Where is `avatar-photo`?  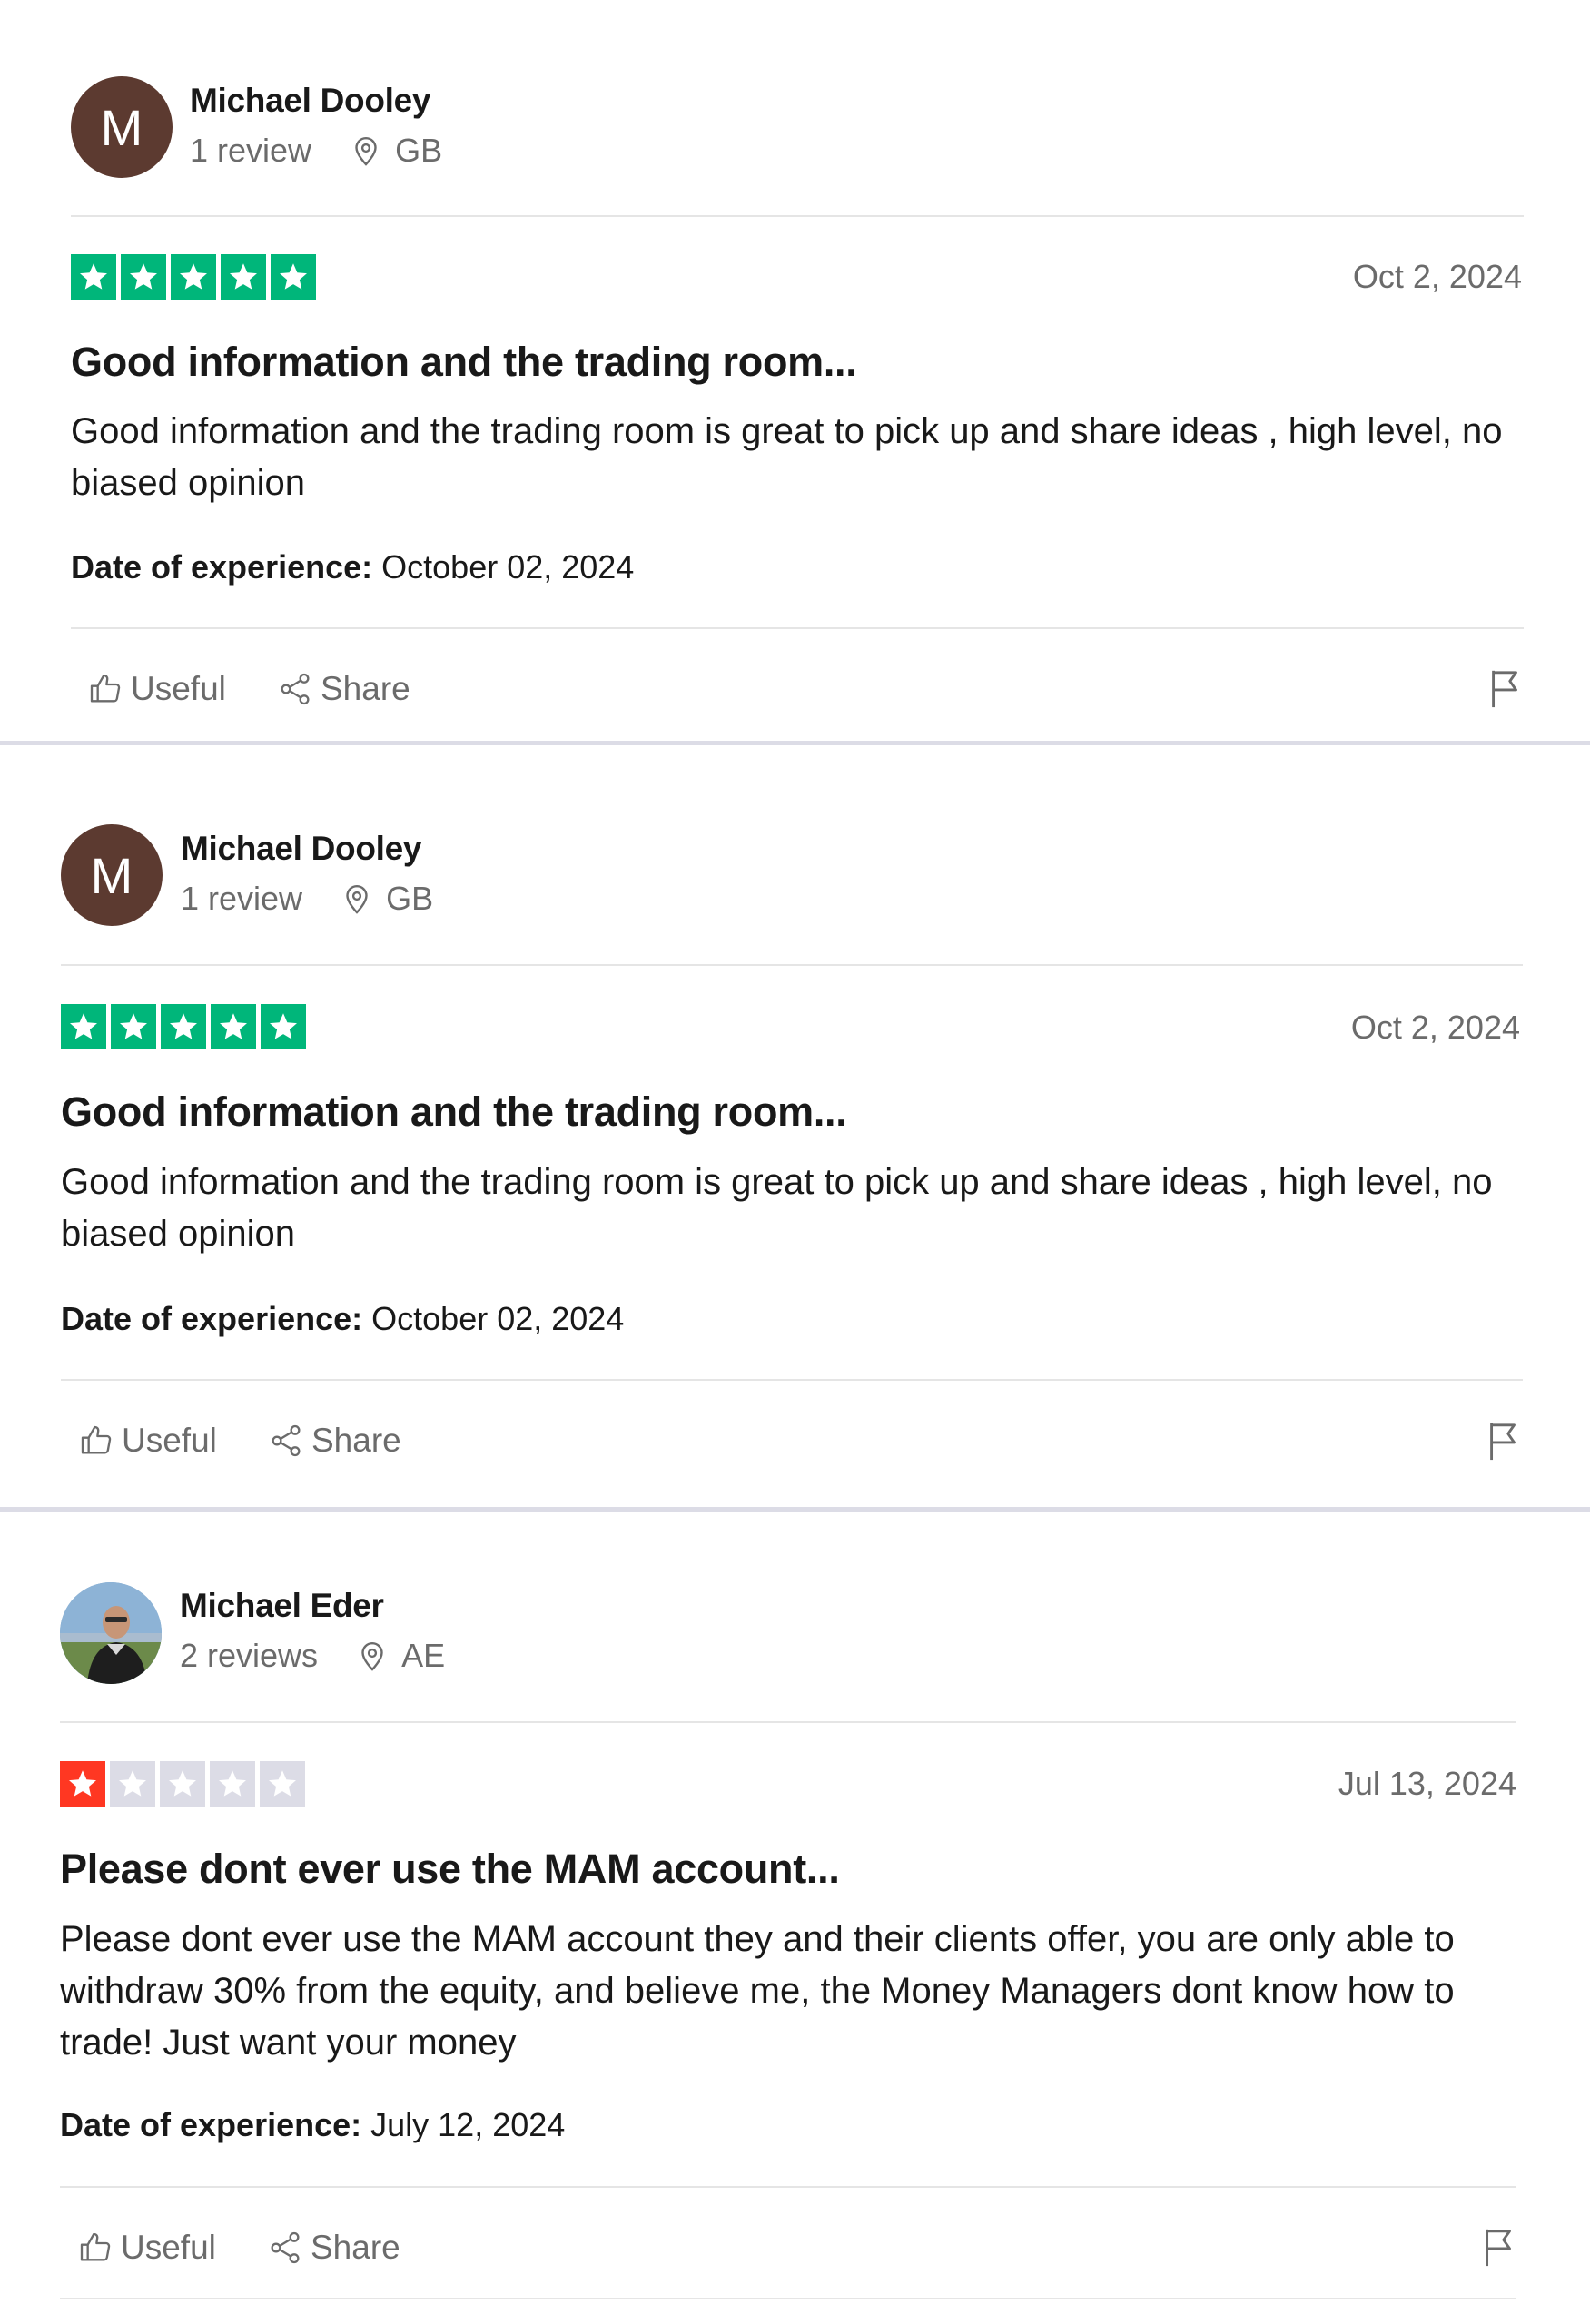
avatar-photo is located at coordinates (111, 1633).